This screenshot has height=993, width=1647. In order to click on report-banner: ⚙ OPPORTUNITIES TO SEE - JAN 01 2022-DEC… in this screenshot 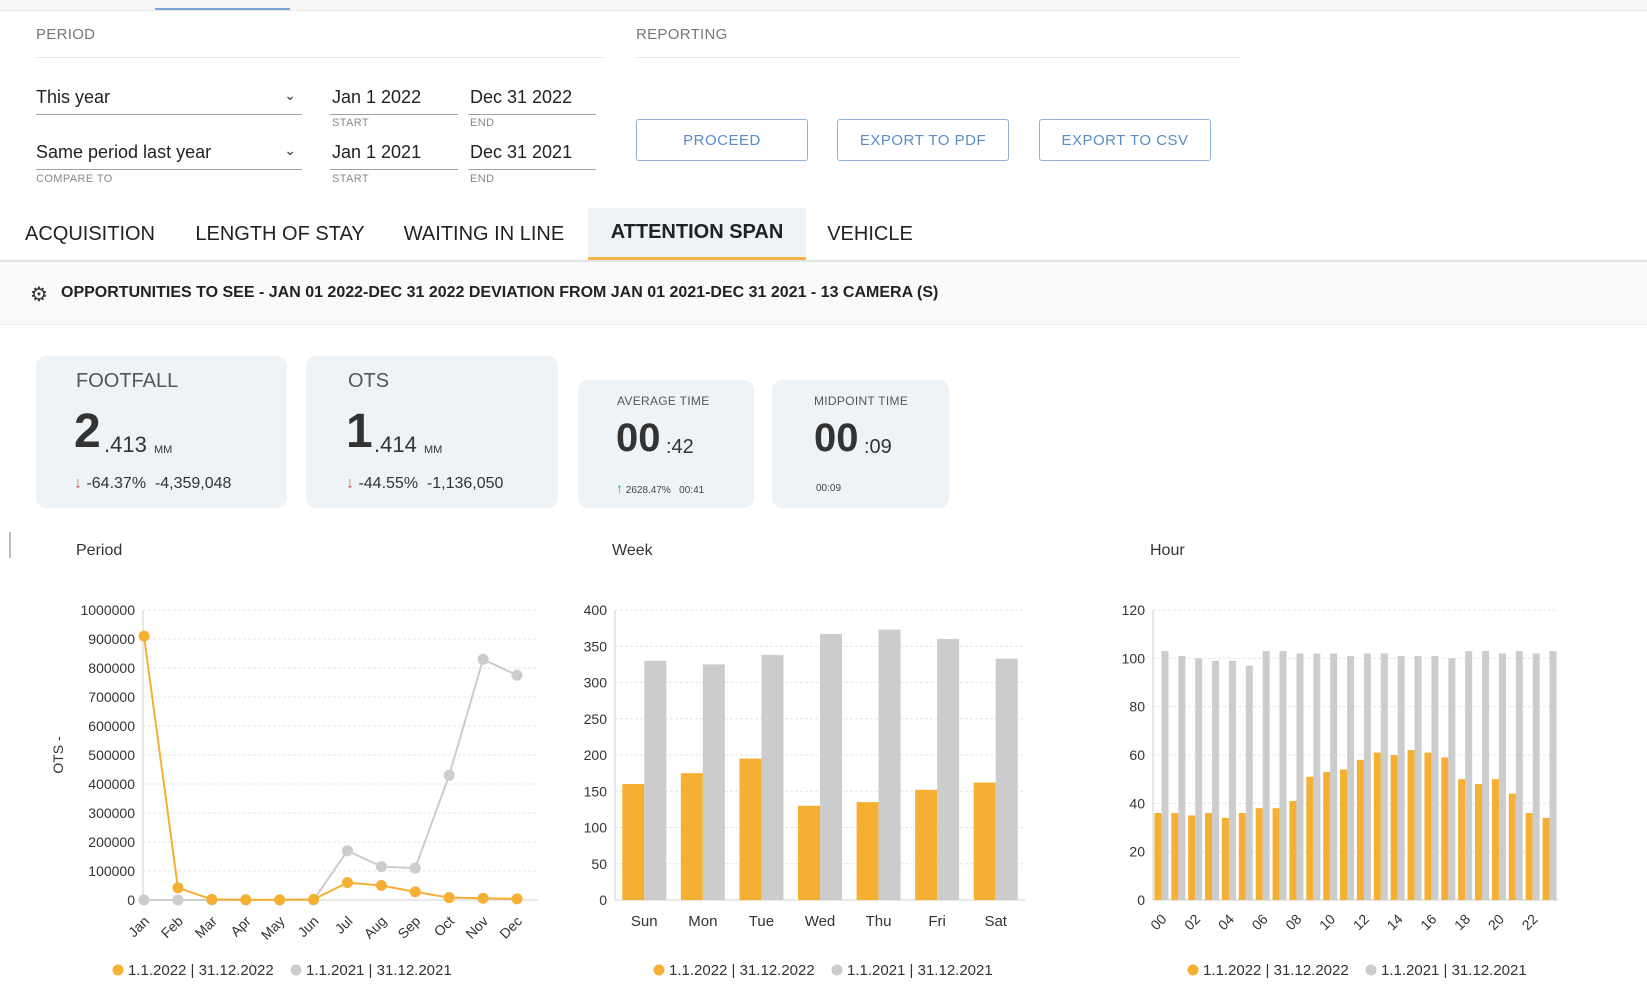, I will do `click(823, 293)`.